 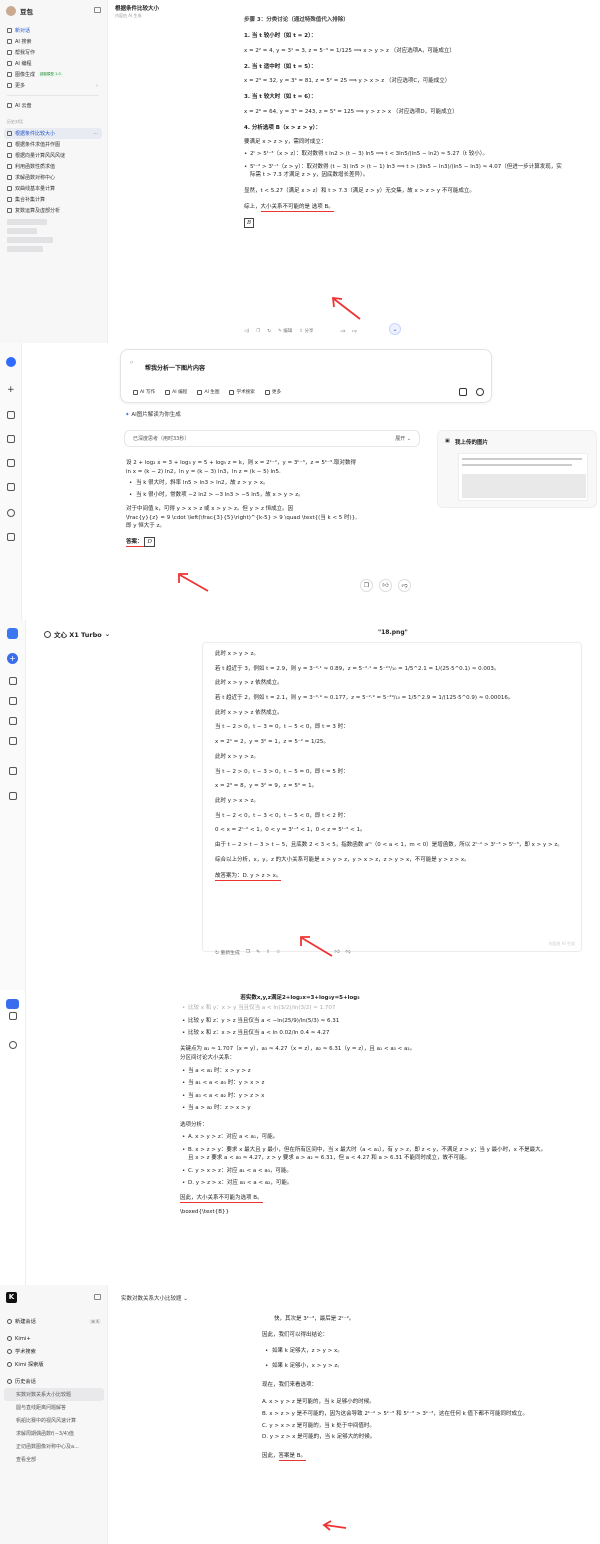 I want to click on sidebar-item-cloud: AI 云盘, so click(x=53, y=105).